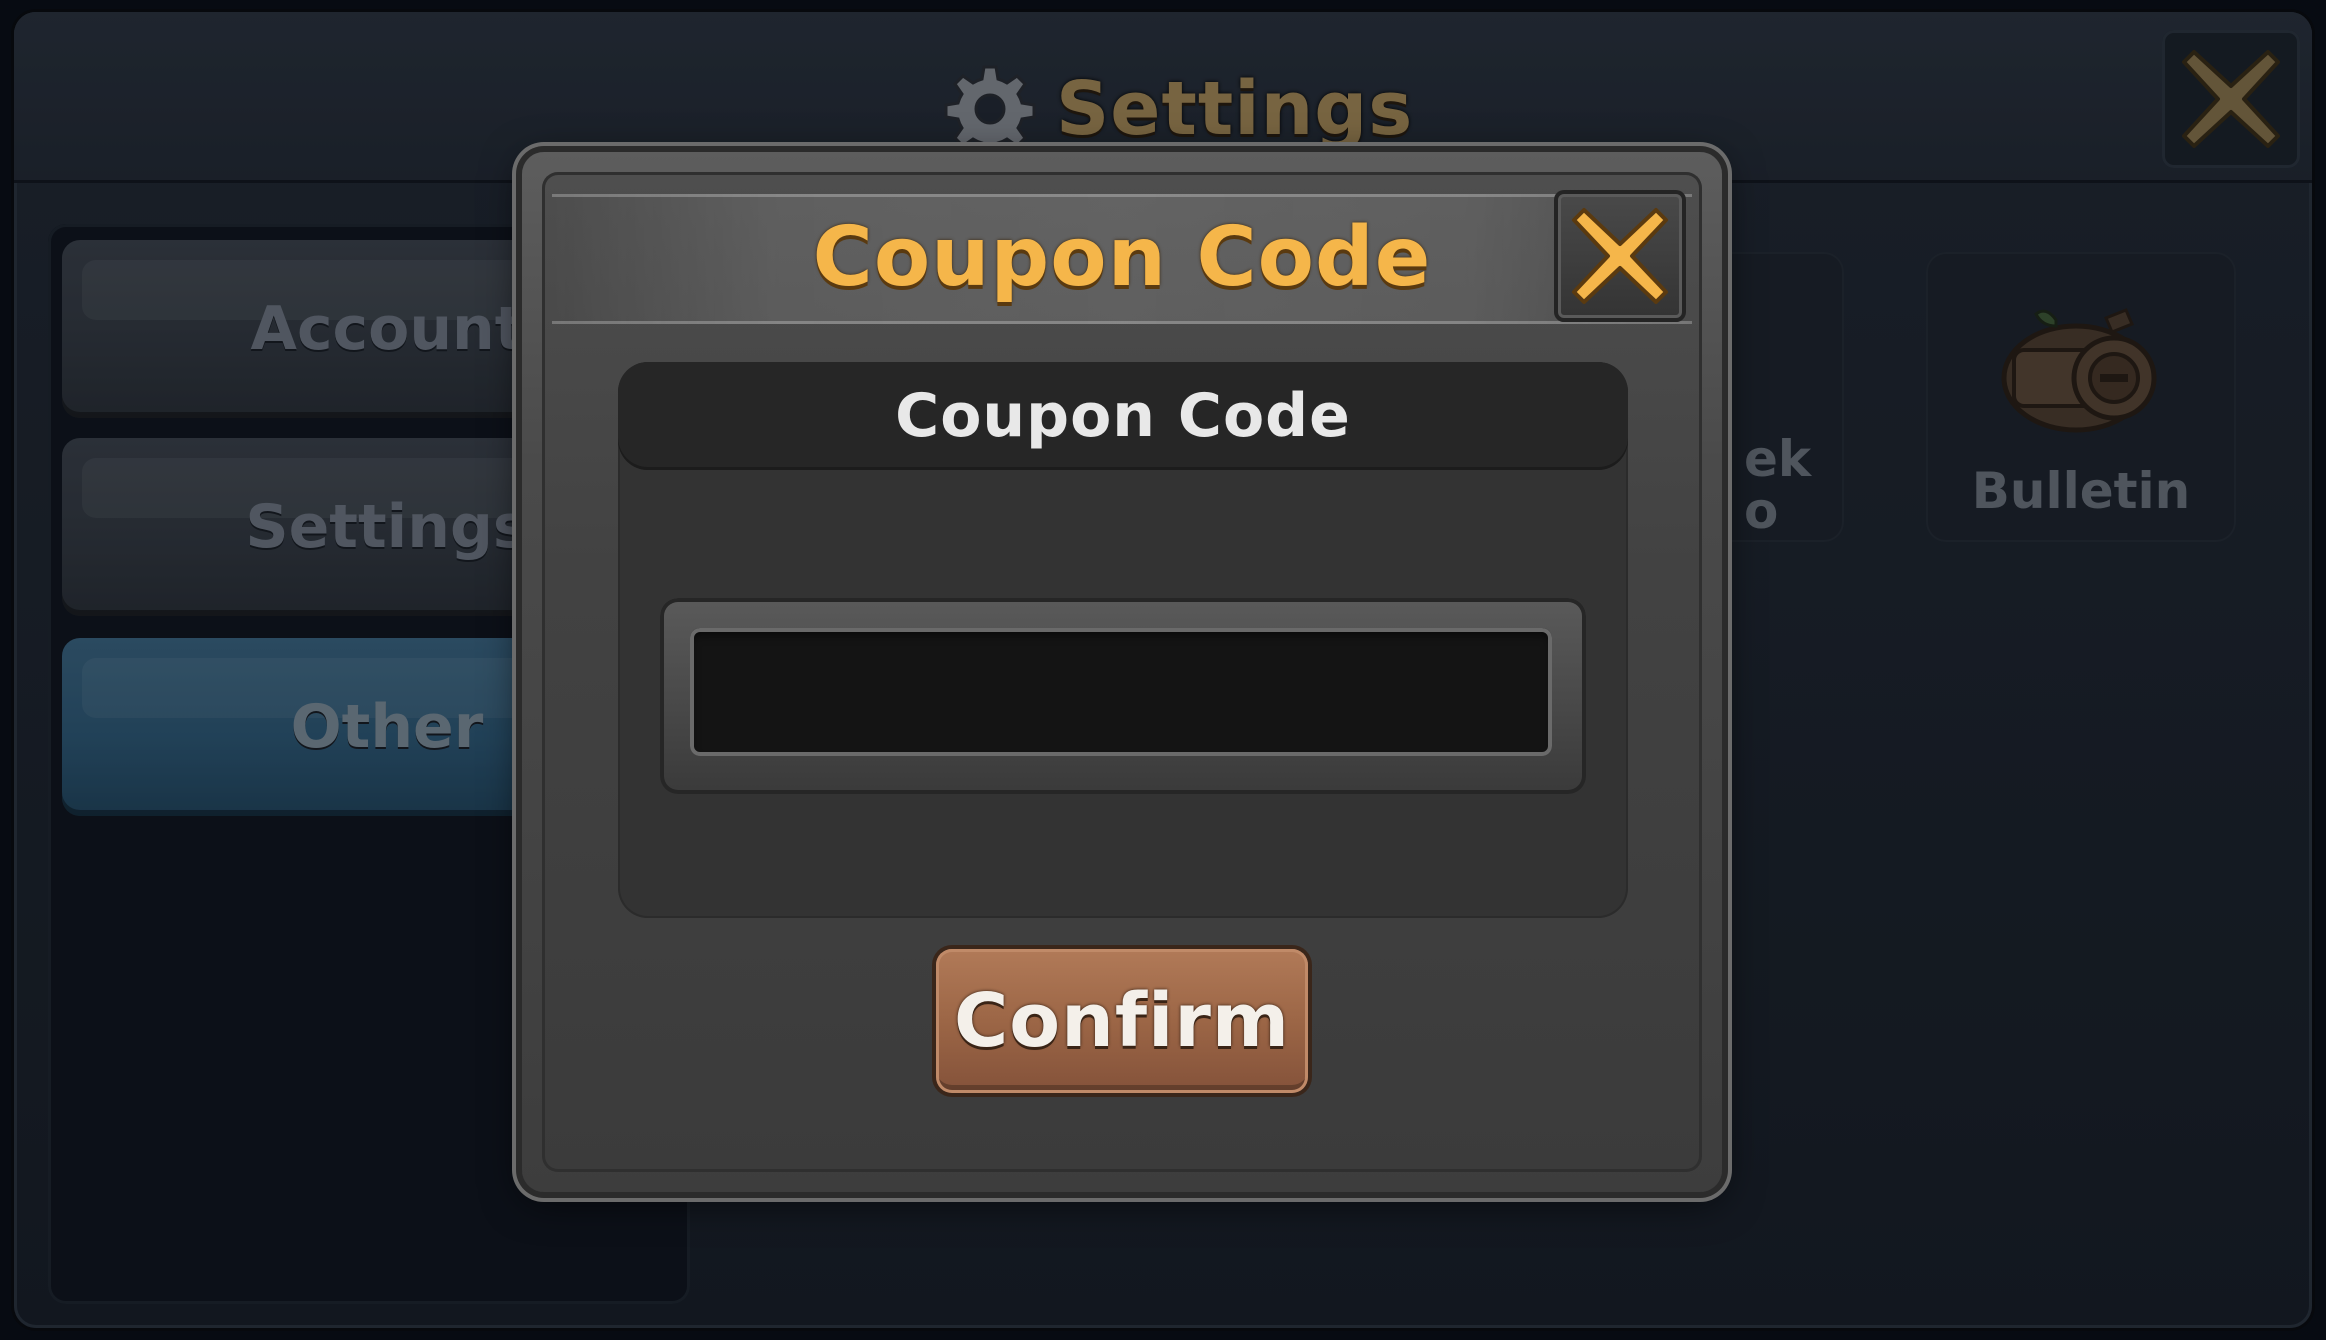 This screenshot has height=1340, width=2326. I want to click on close-icon, so click(1620, 256).